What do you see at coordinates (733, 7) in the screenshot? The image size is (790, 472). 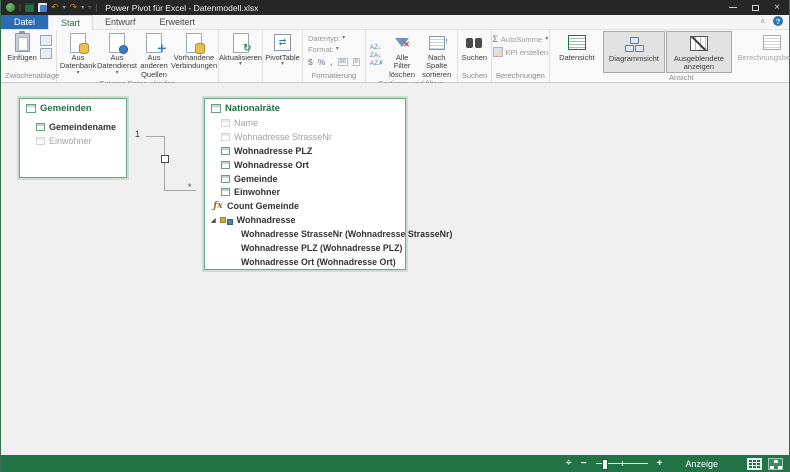 I see `minimize-button` at bounding box center [733, 7].